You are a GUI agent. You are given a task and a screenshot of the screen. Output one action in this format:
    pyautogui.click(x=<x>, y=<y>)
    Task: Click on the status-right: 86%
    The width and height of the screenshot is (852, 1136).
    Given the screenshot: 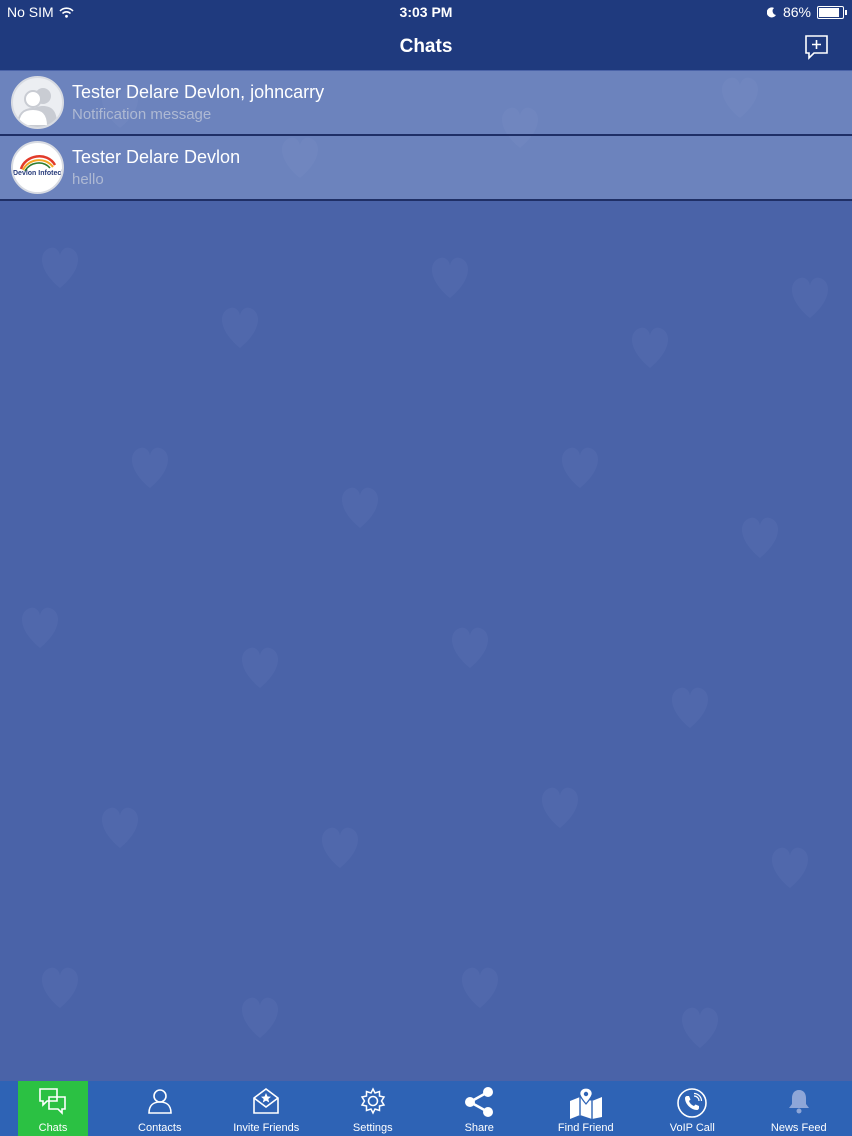 What is the action you would take?
    pyautogui.click(x=806, y=12)
    